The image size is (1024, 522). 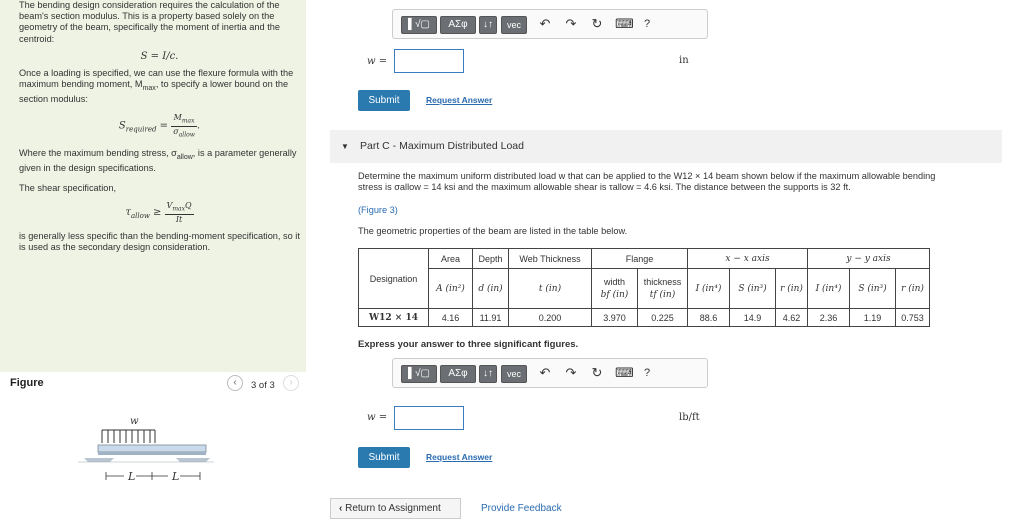 I want to click on part-c-header: ▼ Part C - Maximum Distributed Load, so click(x=666, y=146).